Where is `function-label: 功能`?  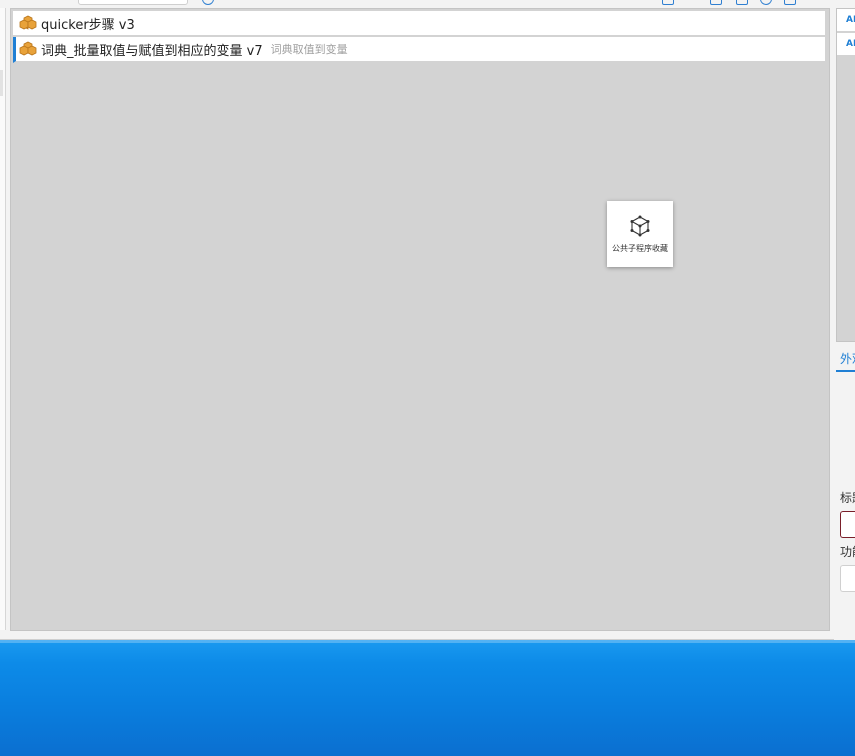 function-label: 功能 is located at coordinates (847, 552).